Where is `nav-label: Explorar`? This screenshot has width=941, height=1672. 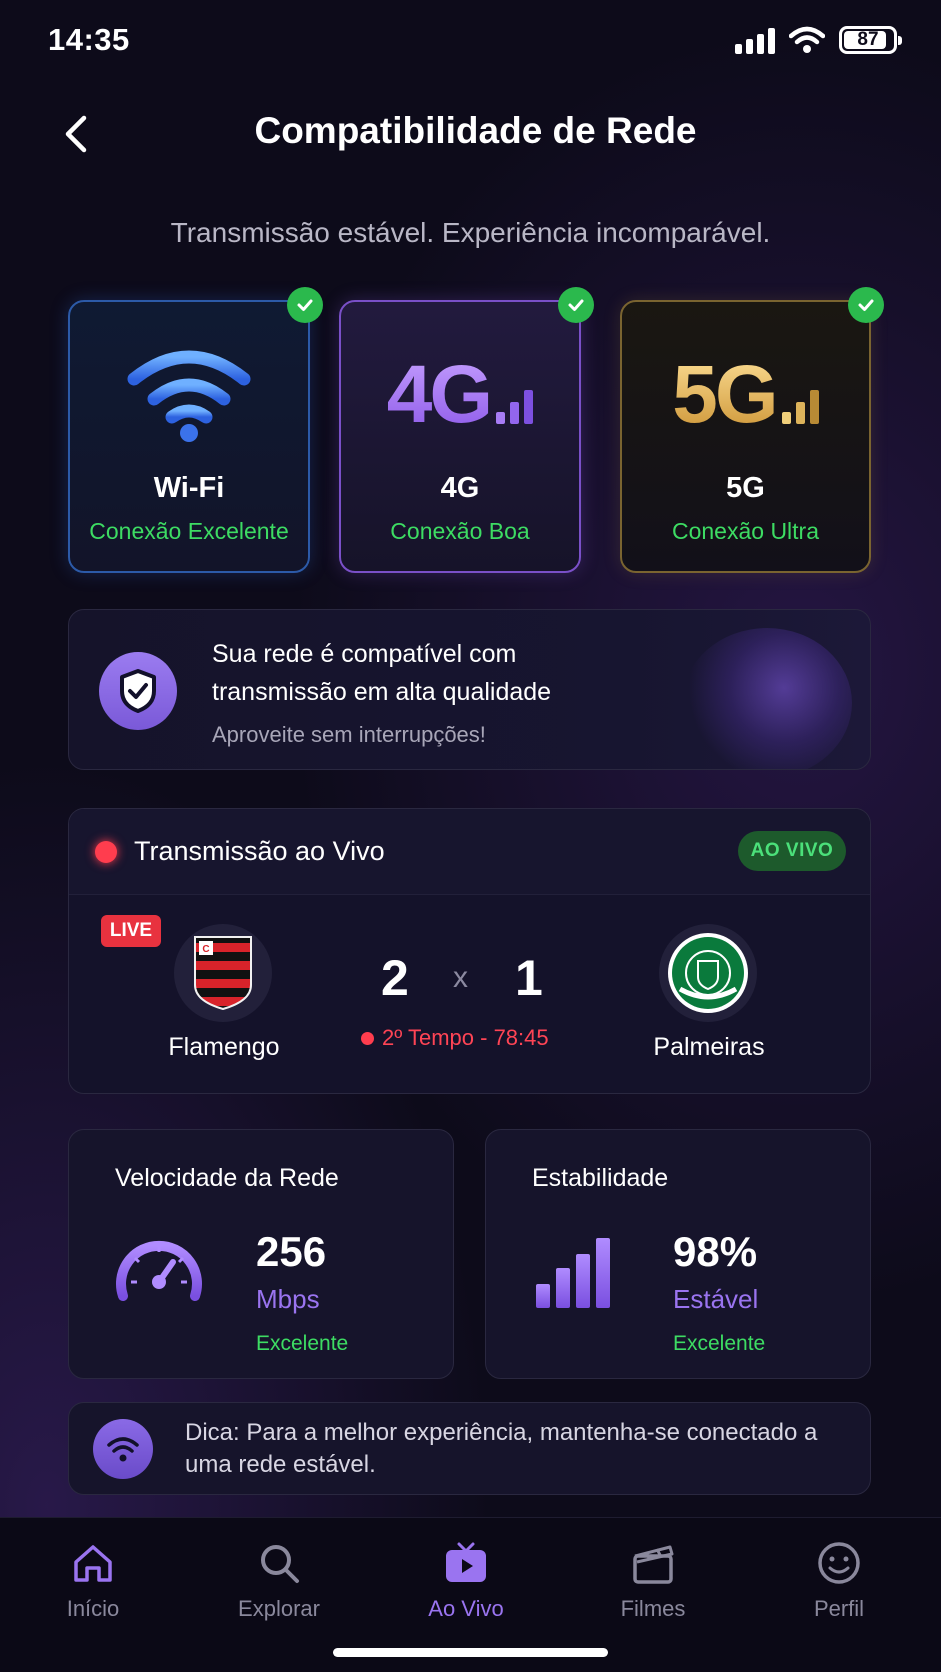 nav-label: Explorar is located at coordinates (279, 1608).